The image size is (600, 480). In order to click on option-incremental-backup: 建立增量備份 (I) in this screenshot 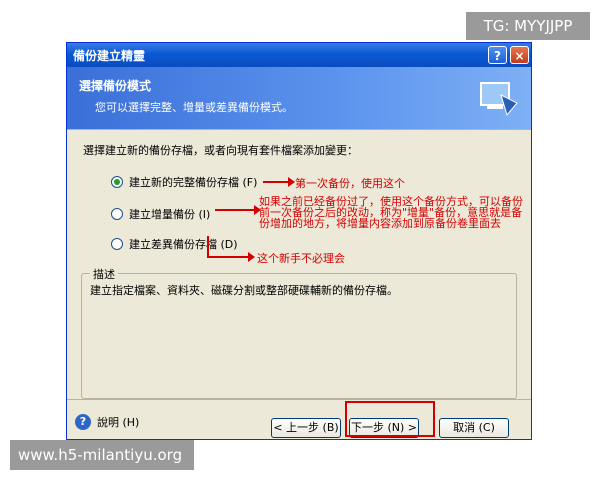, I will do `click(160, 214)`.